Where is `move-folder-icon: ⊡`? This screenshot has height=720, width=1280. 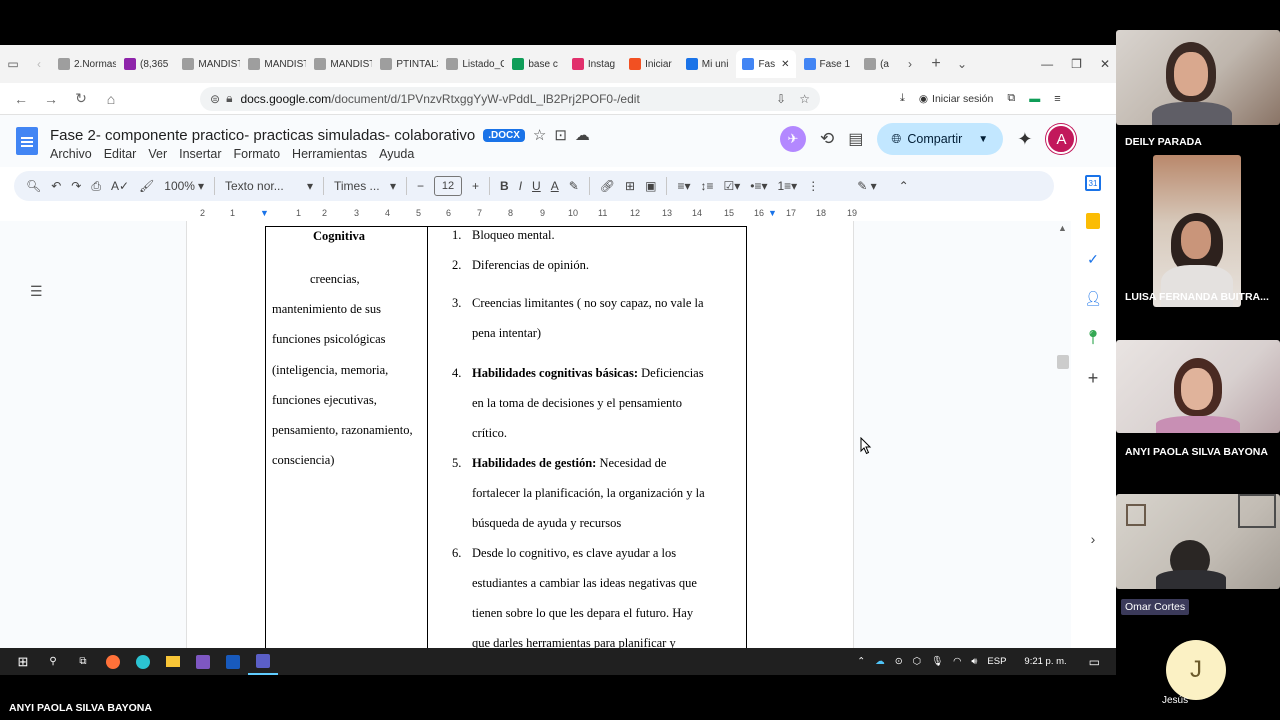 move-folder-icon: ⊡ is located at coordinates (560, 135).